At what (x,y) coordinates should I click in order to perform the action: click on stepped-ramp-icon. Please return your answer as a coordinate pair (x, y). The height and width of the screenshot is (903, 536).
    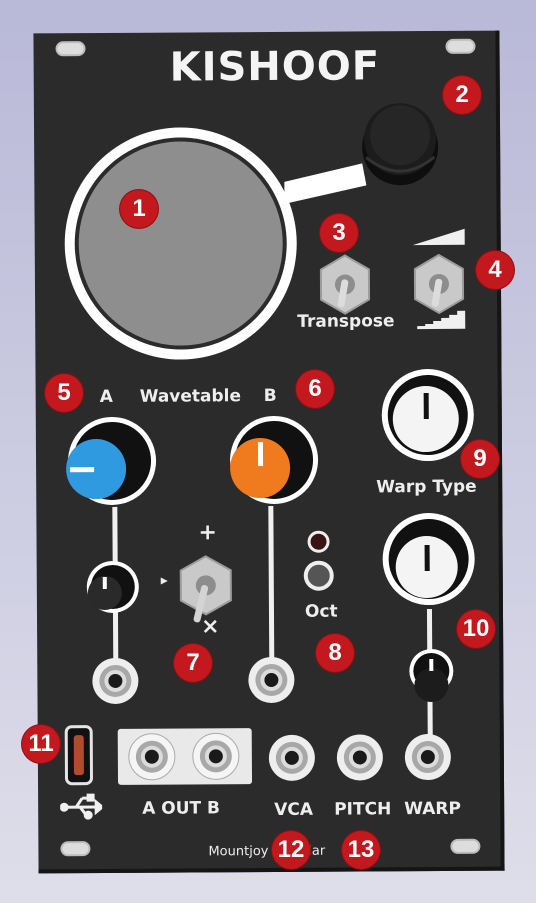
    Looking at the image, I should click on (439, 320).